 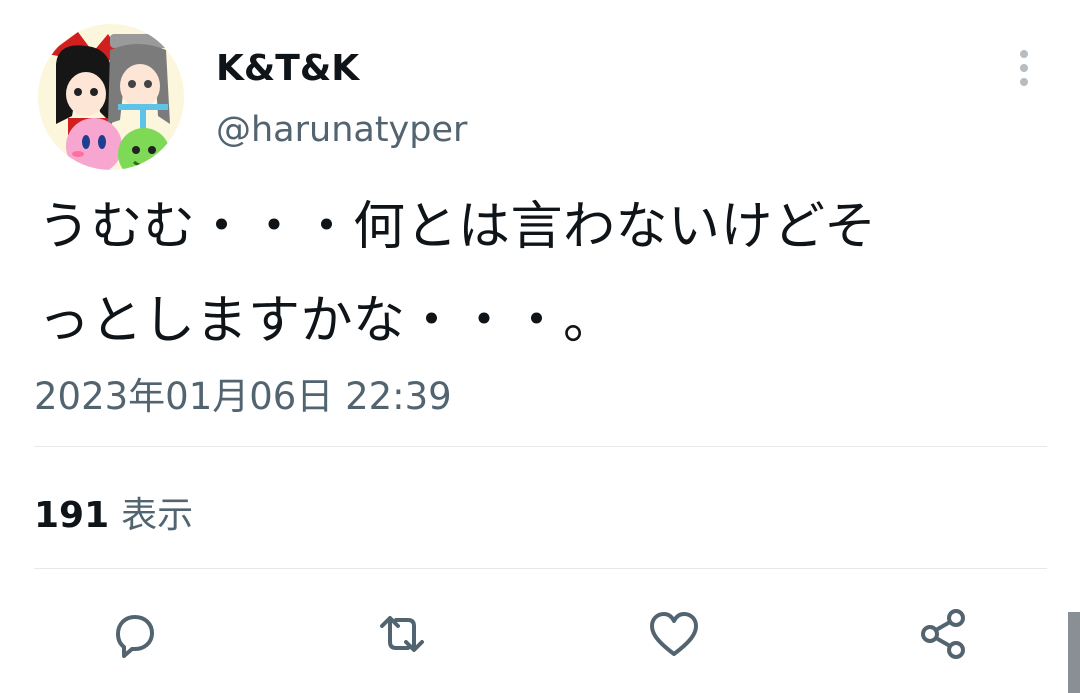 What do you see at coordinates (72, 515) in the screenshot?
I see `views-count: 191` at bounding box center [72, 515].